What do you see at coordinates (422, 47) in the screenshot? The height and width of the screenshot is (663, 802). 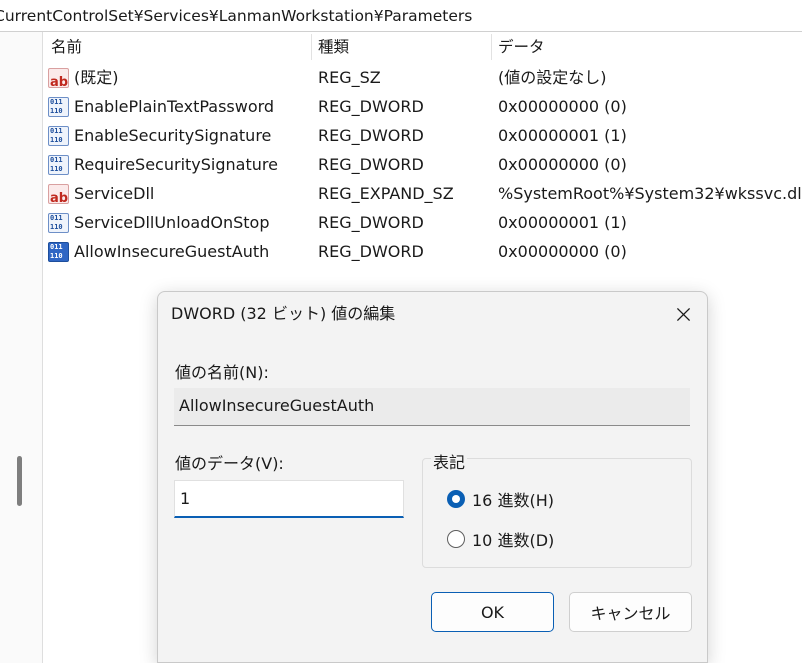 I see `column-header: 名前 種類 データ` at bounding box center [422, 47].